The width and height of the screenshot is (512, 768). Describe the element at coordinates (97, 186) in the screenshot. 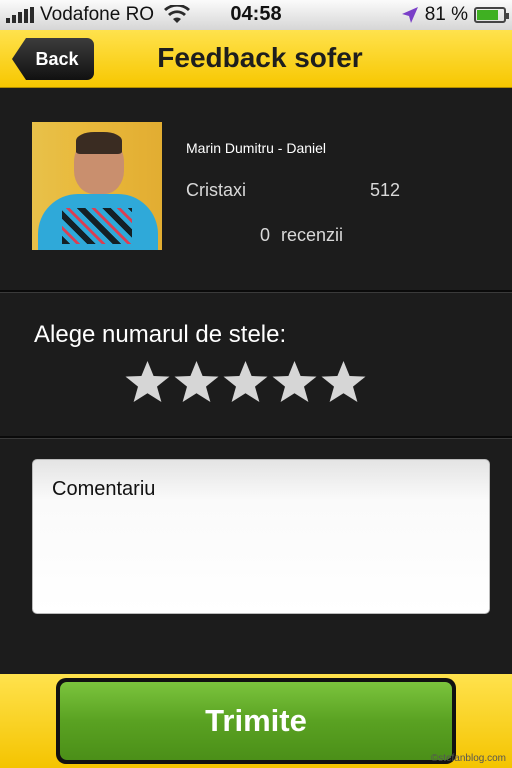

I see `driver-photo` at that location.